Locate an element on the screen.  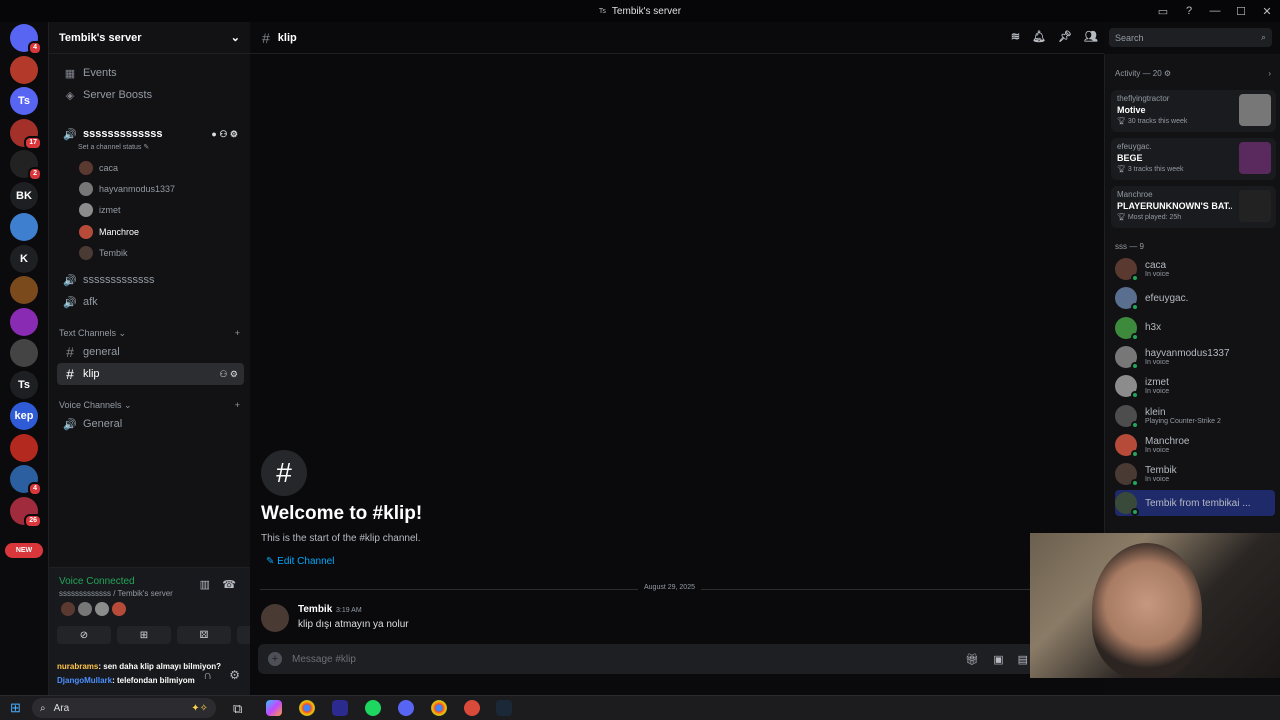
help-icon: ? is located at coordinates (1189, 11).